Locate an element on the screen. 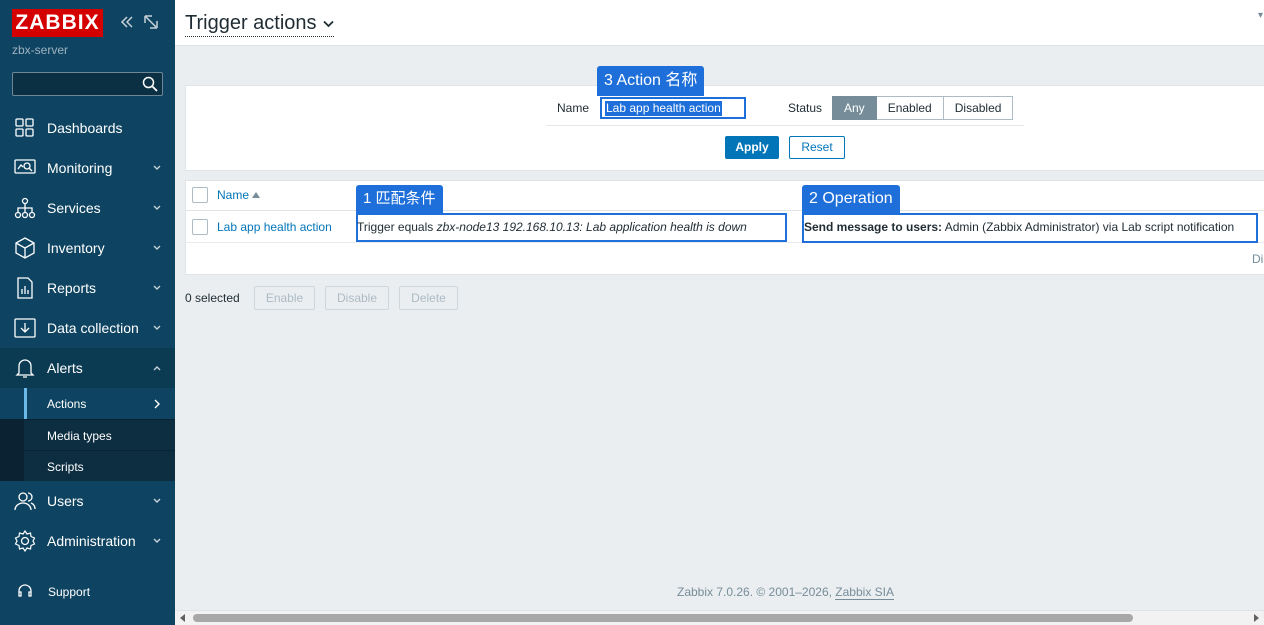 This screenshot has height=625, width=1264. users-icon is located at coordinates (25, 501).